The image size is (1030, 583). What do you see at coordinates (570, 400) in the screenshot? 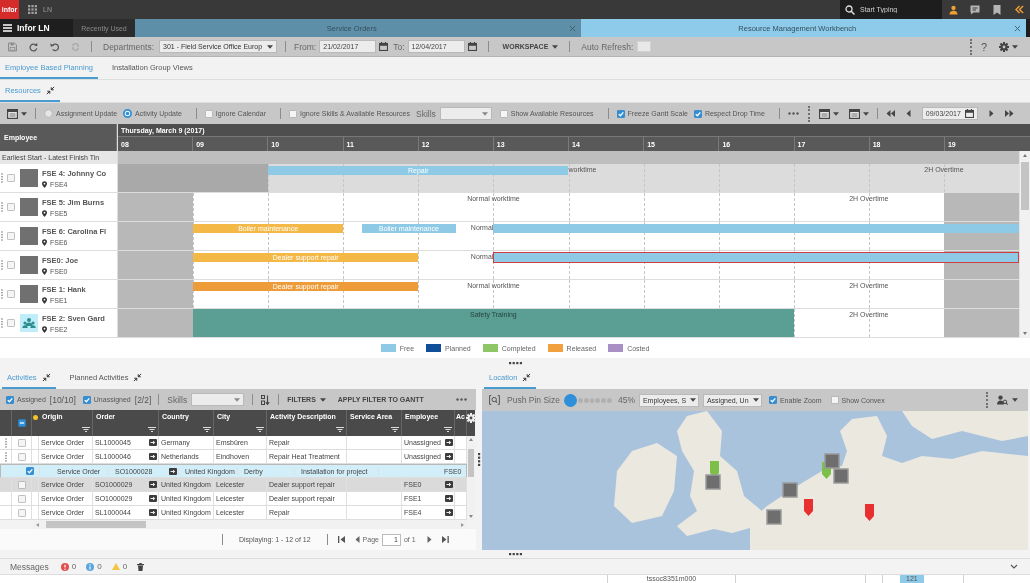
I see `slider-thumb` at bounding box center [570, 400].